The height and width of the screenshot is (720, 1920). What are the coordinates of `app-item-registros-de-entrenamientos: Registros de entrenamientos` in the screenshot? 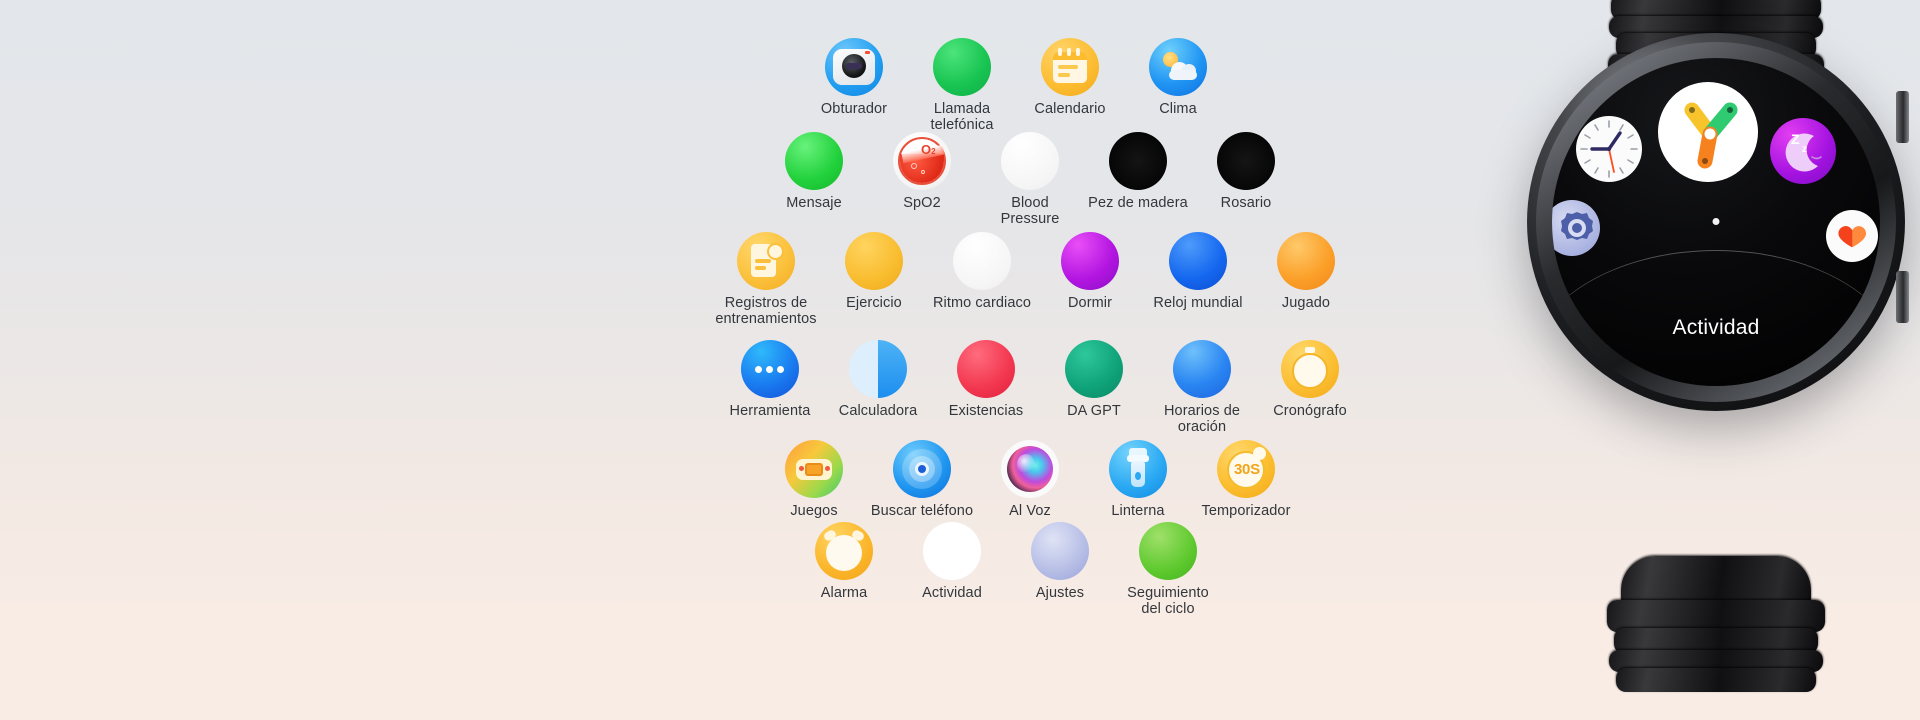 It's located at (766, 279).